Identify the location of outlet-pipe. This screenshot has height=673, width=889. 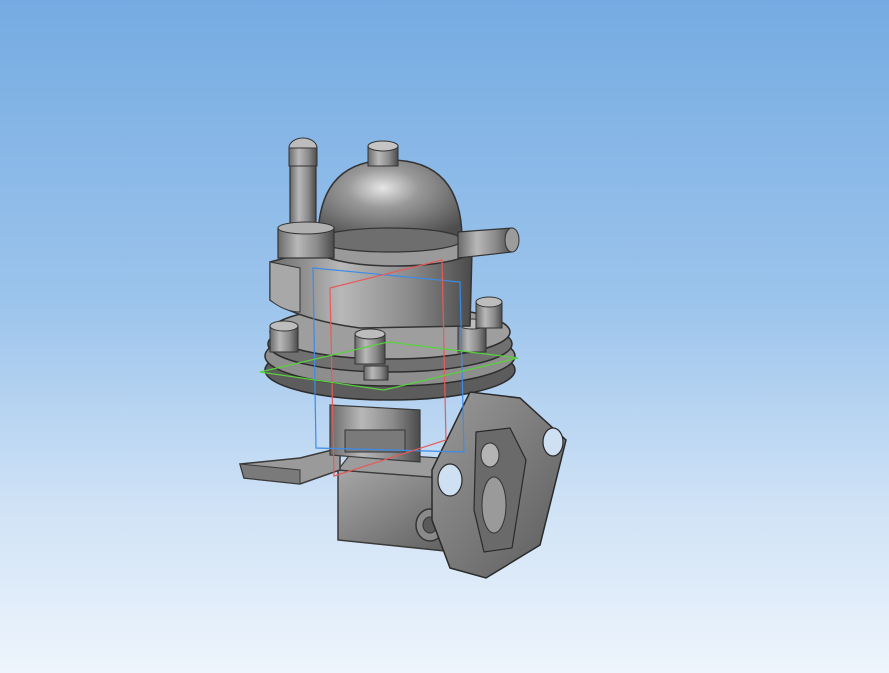
(488, 243).